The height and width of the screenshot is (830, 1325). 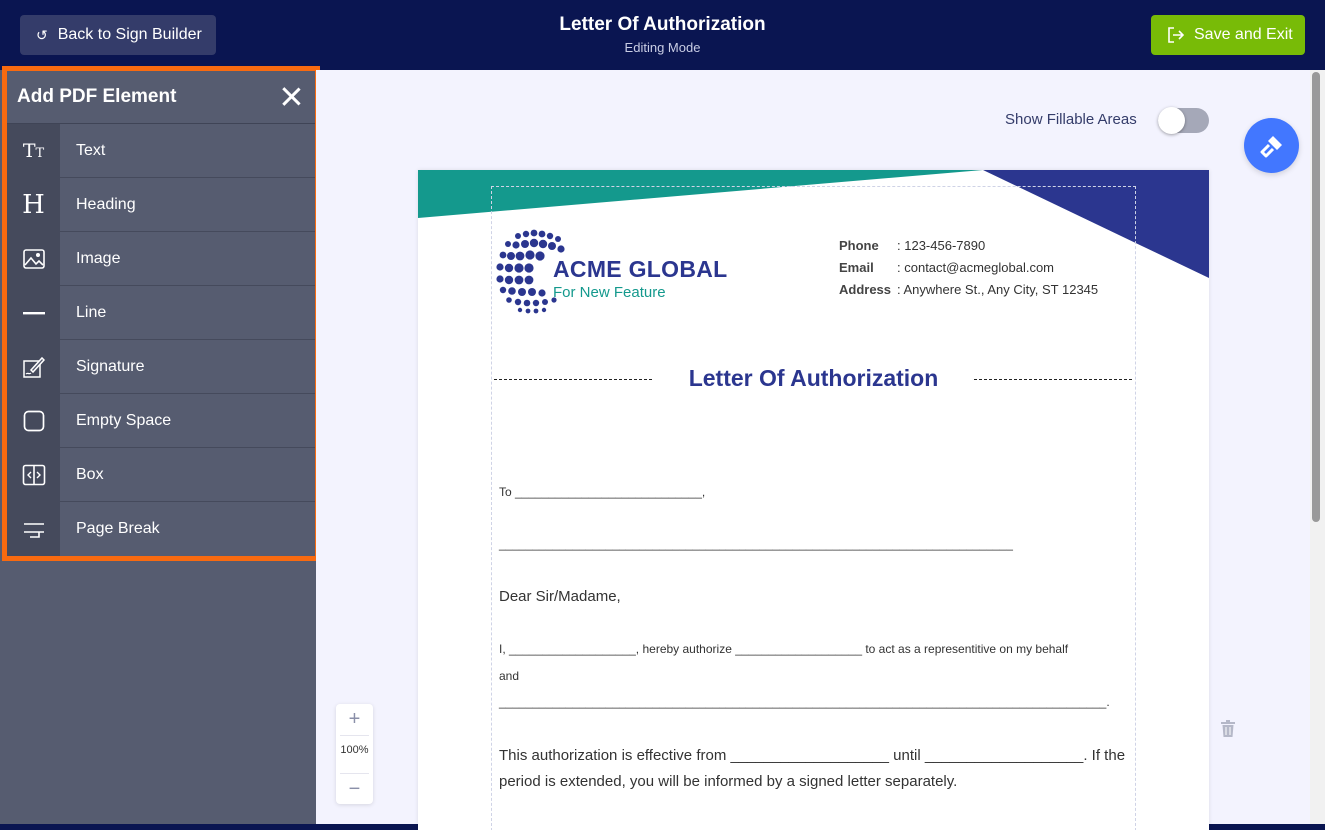 What do you see at coordinates (609, 292) in the screenshot?
I see `company-tagline: For New Feature` at bounding box center [609, 292].